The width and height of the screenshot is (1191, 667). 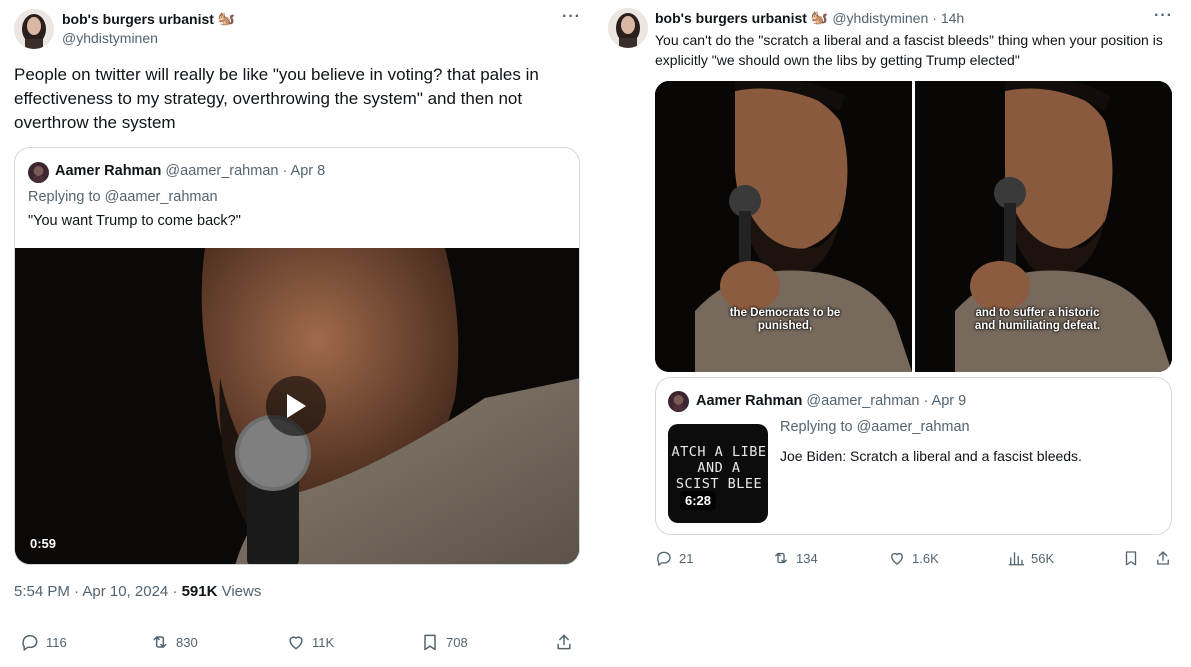 I want to click on tweet-timestamp-row: 5:54 PM · Apr 10, 2024 · 591K Views, so click(x=137, y=591).